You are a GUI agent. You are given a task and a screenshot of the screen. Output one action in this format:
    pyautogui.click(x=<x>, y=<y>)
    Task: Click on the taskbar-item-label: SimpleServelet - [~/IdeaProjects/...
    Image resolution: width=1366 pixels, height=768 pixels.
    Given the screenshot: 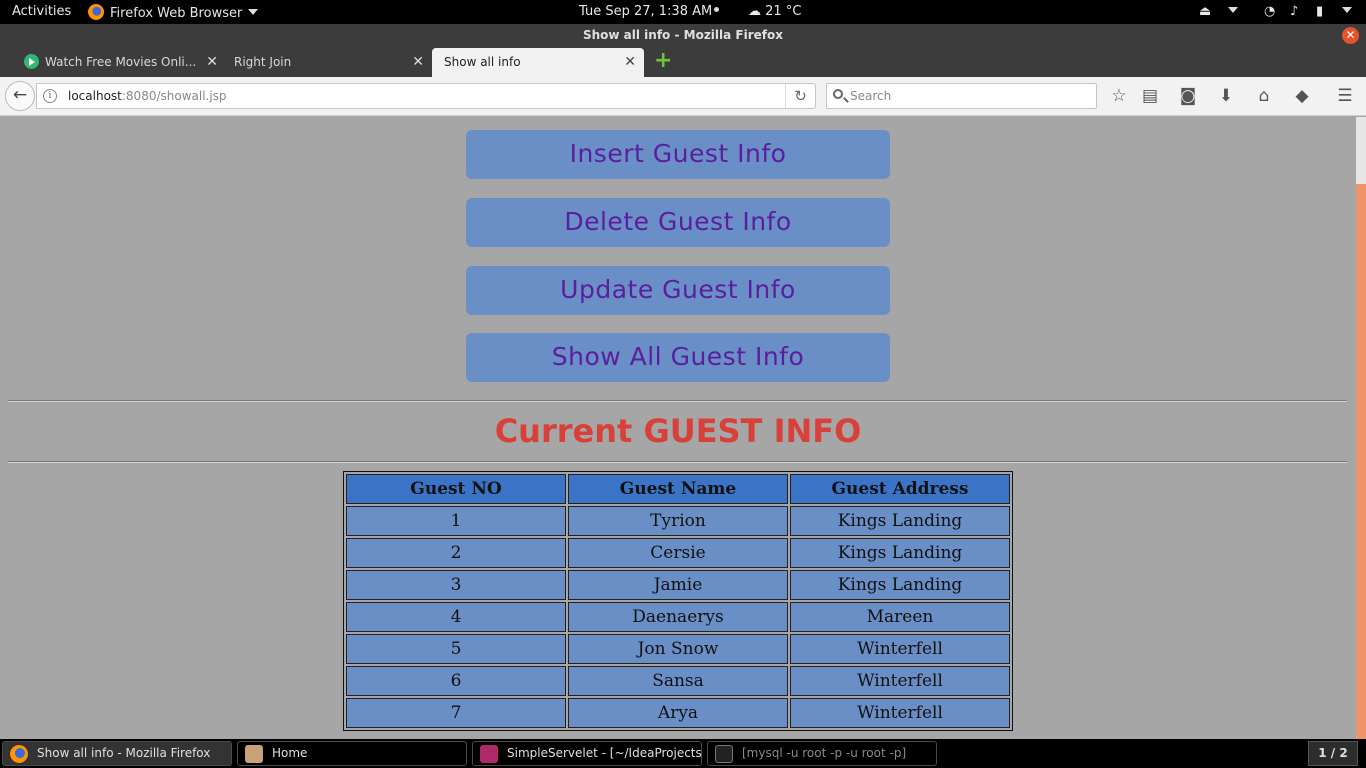 What is the action you would take?
    pyautogui.click(x=604, y=753)
    